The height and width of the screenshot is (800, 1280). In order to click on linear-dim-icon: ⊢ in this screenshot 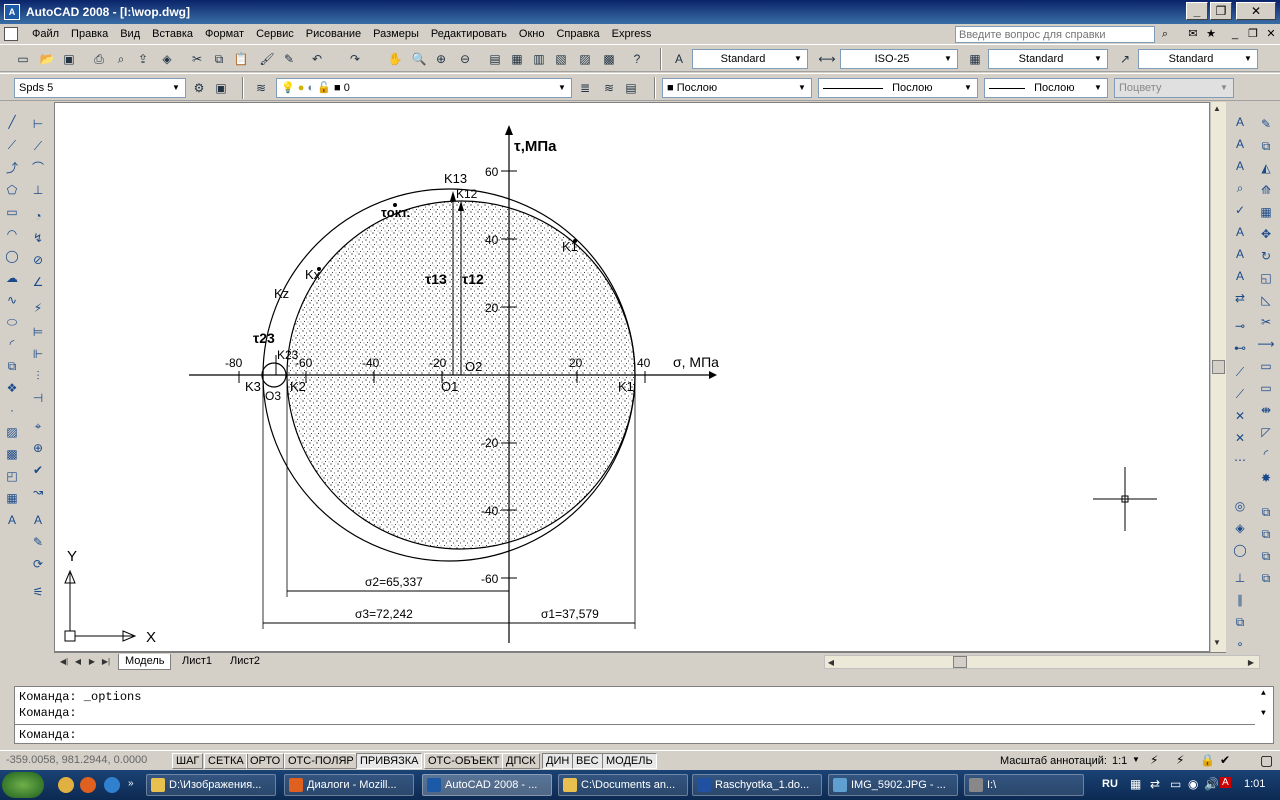, I will do `click(38, 124)`.